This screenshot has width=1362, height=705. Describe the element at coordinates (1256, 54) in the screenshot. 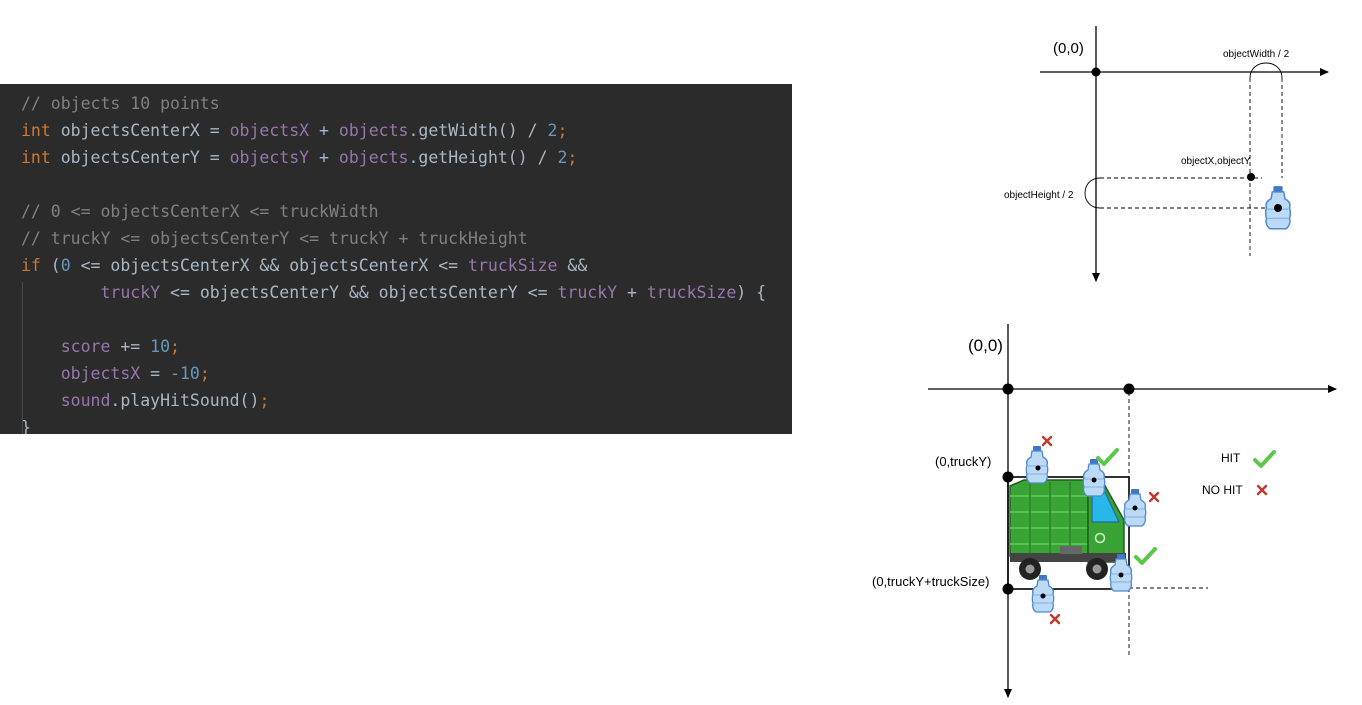

I see `width-label: objectWidth / 2` at that location.